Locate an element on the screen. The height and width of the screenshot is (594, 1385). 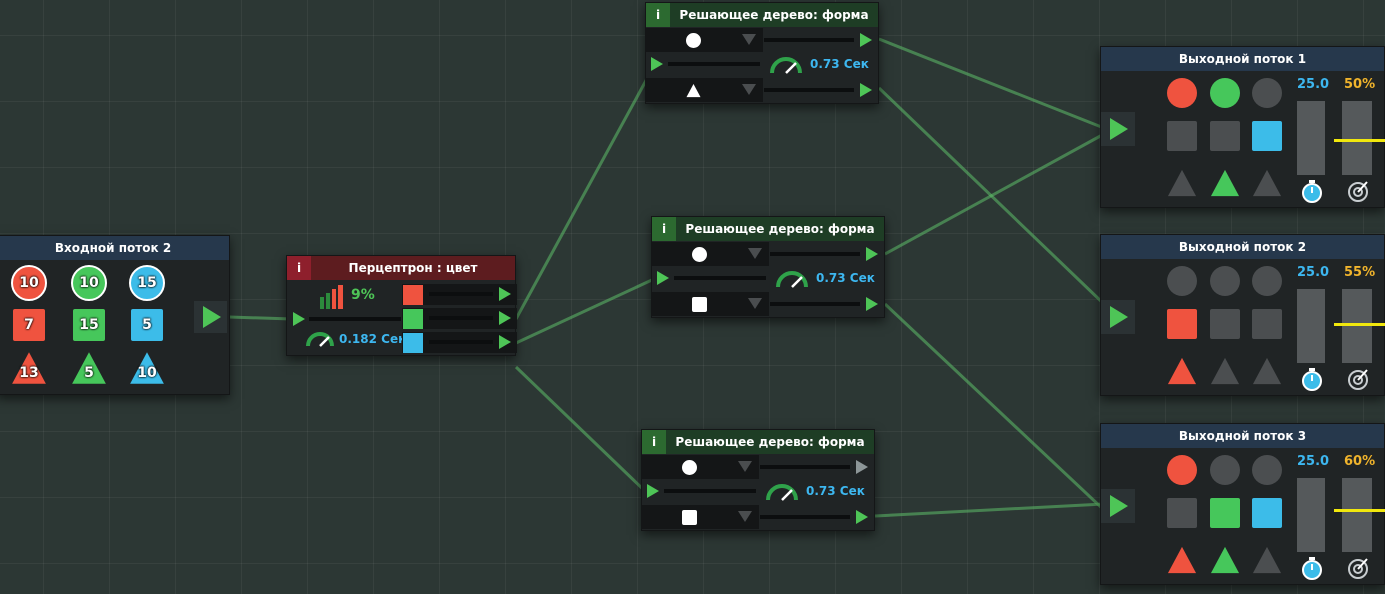
output-percent: 55% is located at coordinates (1360, 272).